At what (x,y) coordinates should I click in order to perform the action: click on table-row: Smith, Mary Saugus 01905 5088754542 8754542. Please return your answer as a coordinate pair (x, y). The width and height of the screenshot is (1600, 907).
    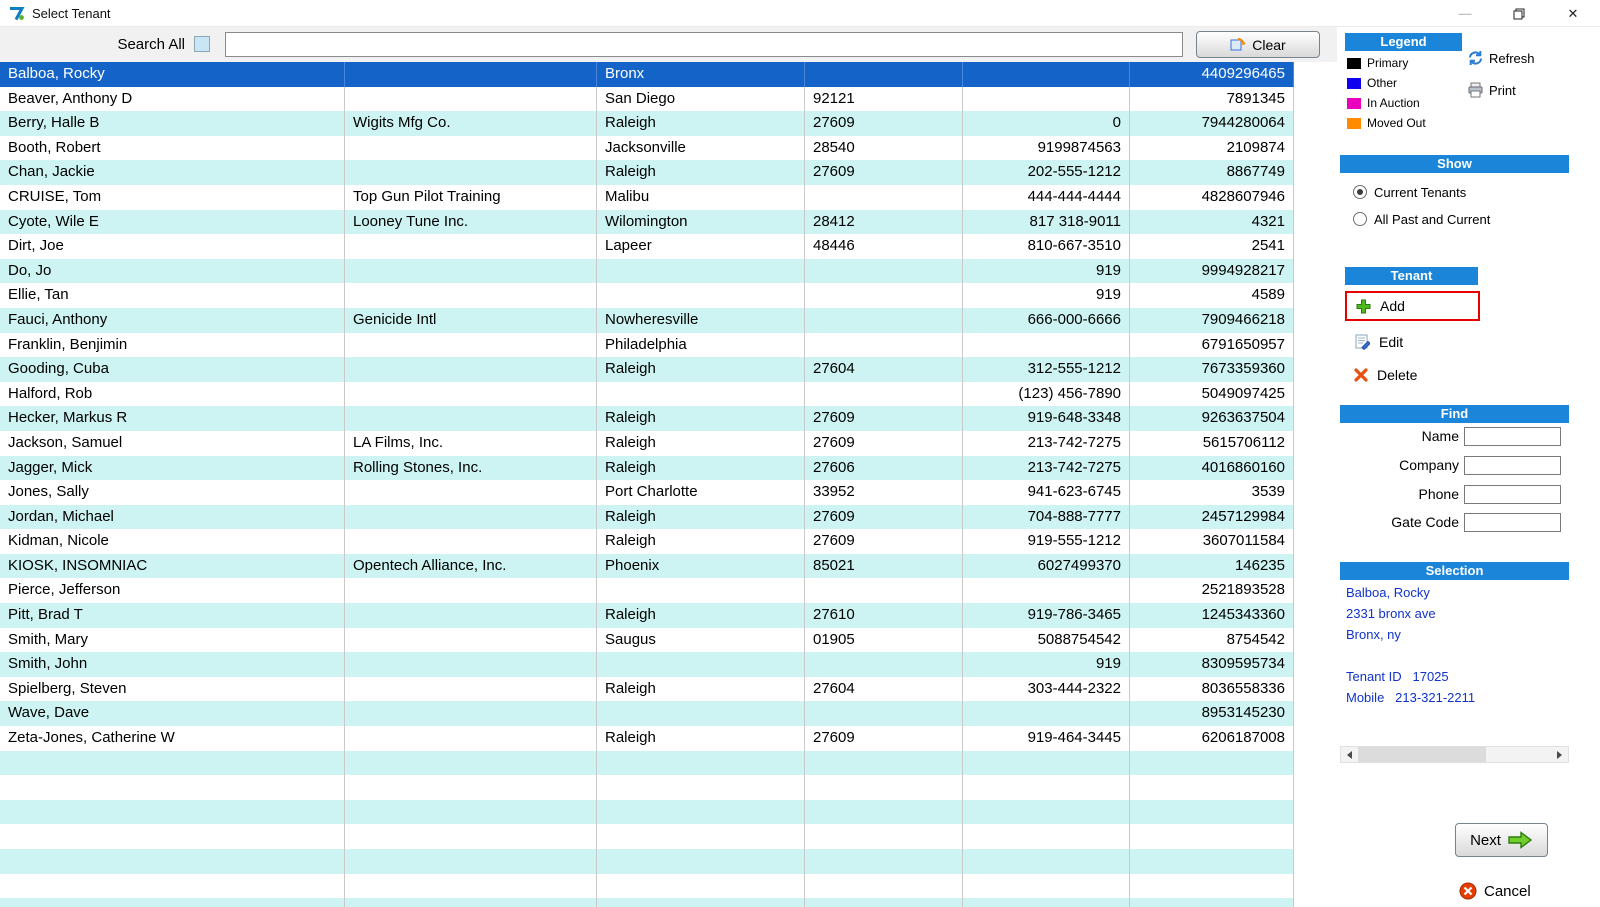
    Looking at the image, I should click on (647, 640).